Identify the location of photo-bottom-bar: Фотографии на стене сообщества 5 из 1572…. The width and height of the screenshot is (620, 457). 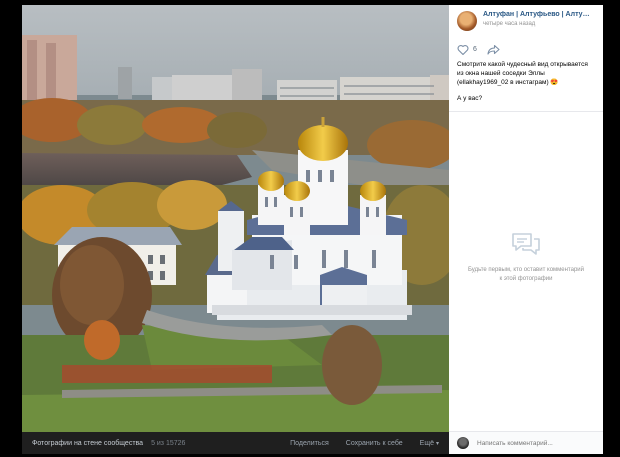
(235, 443).